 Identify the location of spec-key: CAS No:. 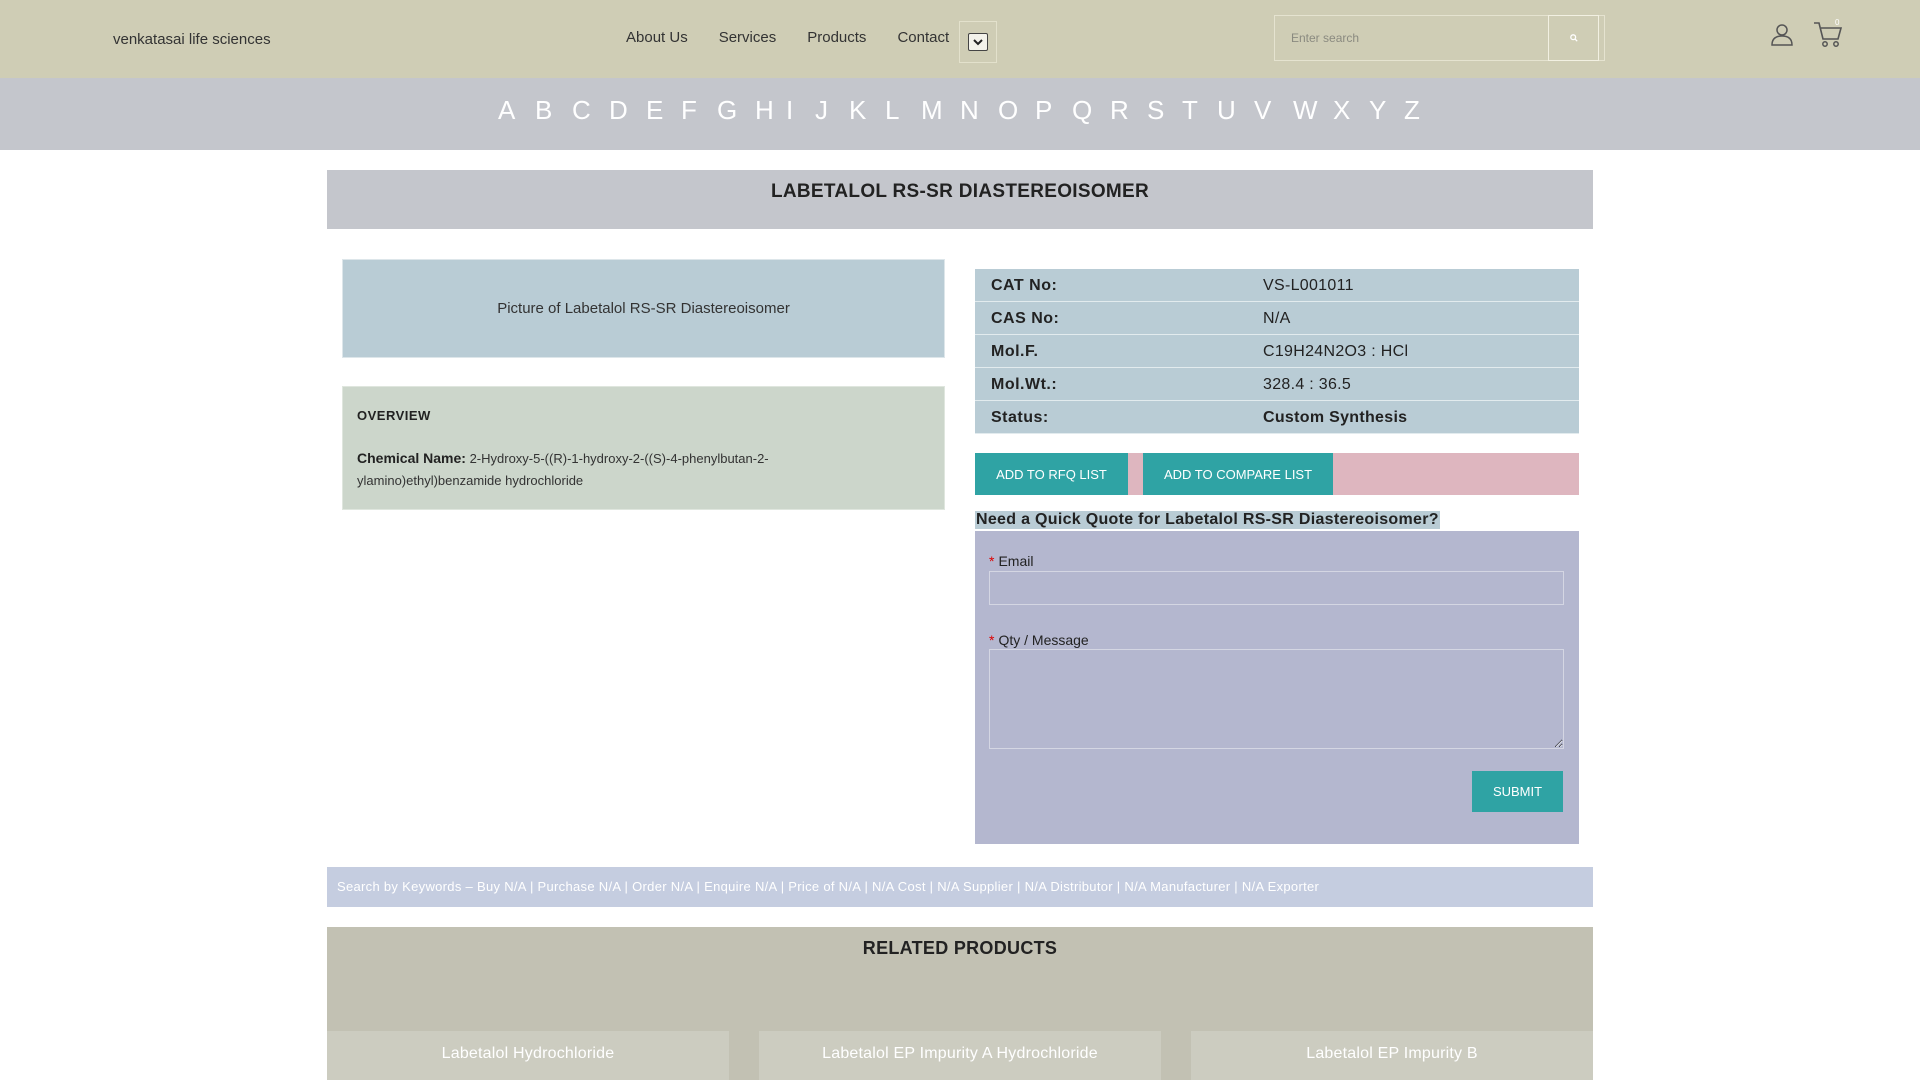
(1025, 318).